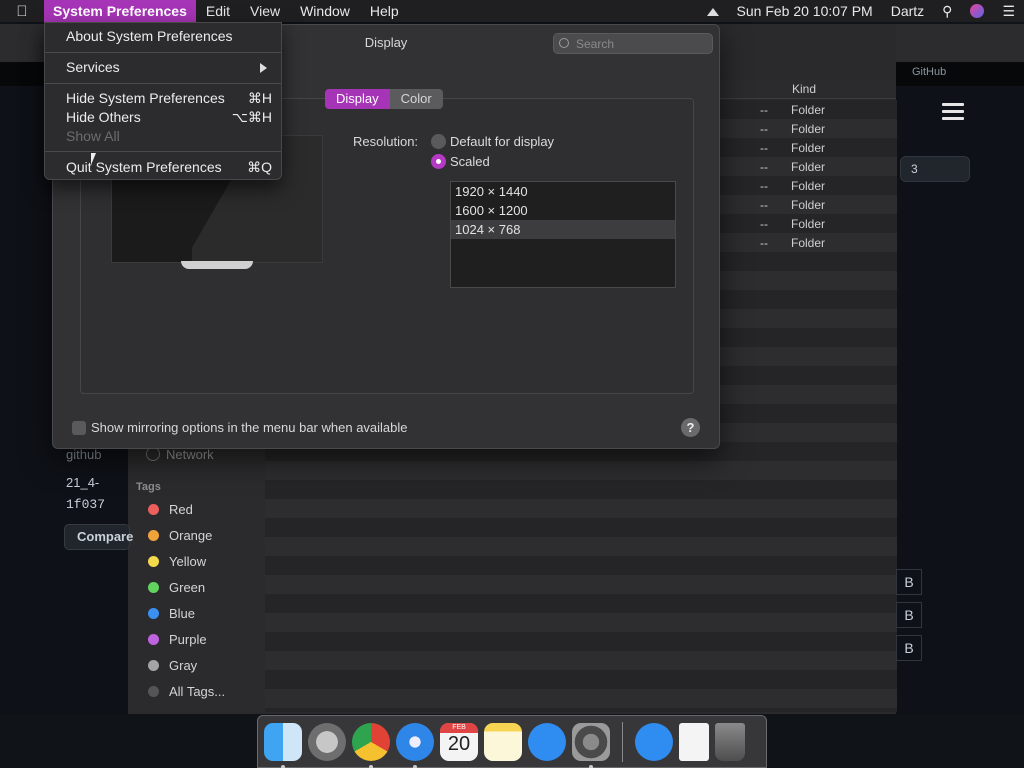 Image resolution: width=1024 pixels, height=768 pixels. I want to click on tab-color: Color, so click(416, 99).